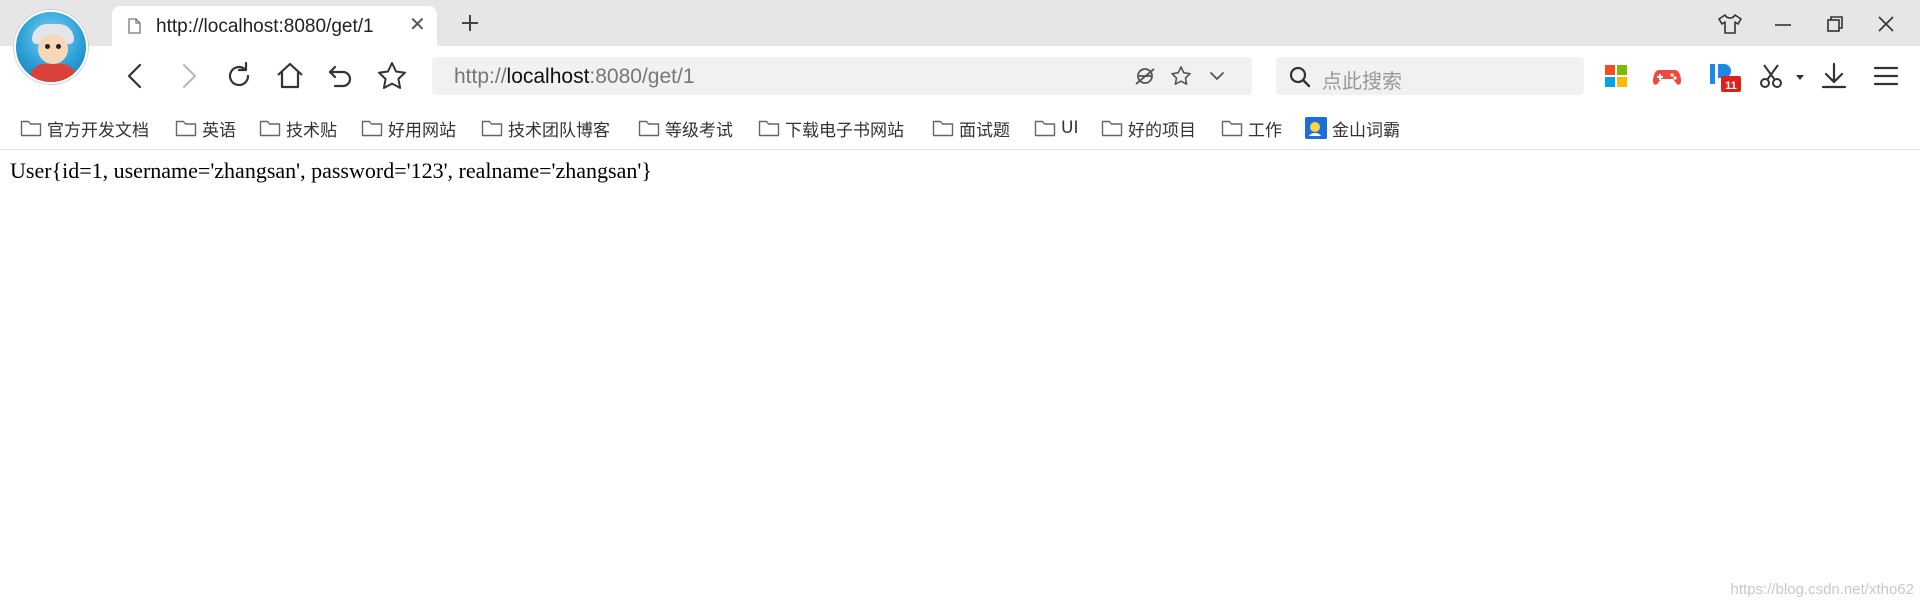  Describe the element at coordinates (51, 47) in the screenshot. I see `avatar` at that location.